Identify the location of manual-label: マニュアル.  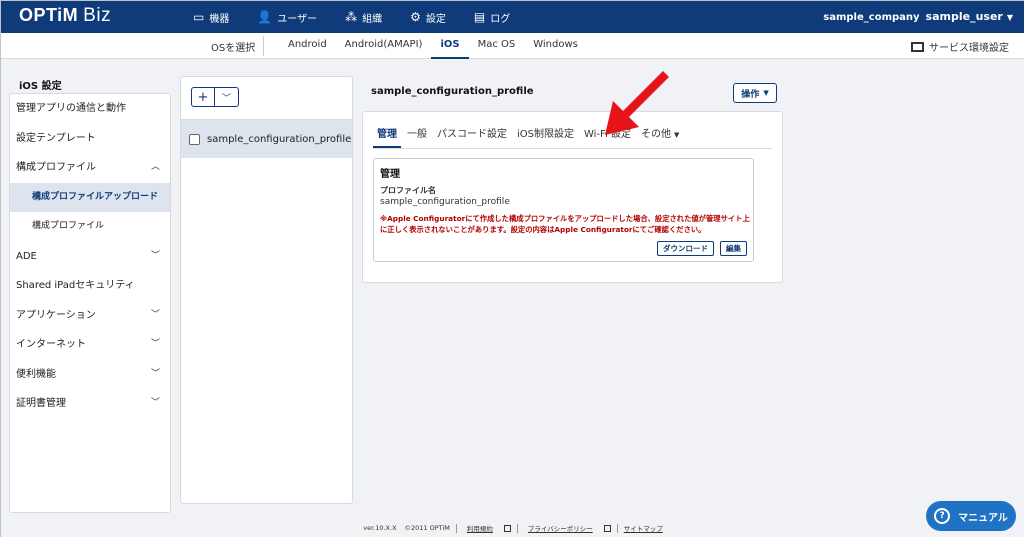
(983, 518).